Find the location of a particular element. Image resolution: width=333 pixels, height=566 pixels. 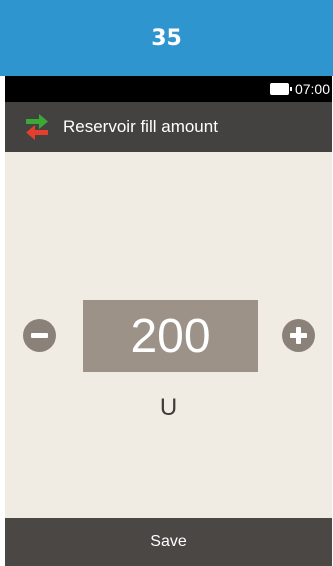

fill-amount-number: 200 is located at coordinates (170, 336).